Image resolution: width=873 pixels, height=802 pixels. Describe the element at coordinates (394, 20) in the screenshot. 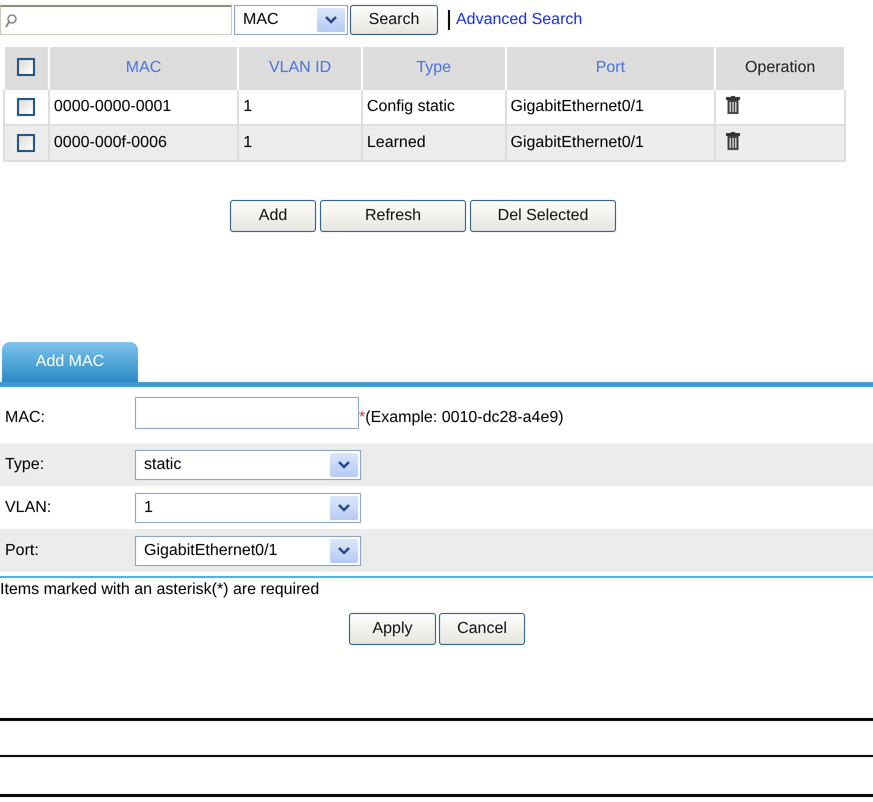

I see `search-button: Search` at that location.